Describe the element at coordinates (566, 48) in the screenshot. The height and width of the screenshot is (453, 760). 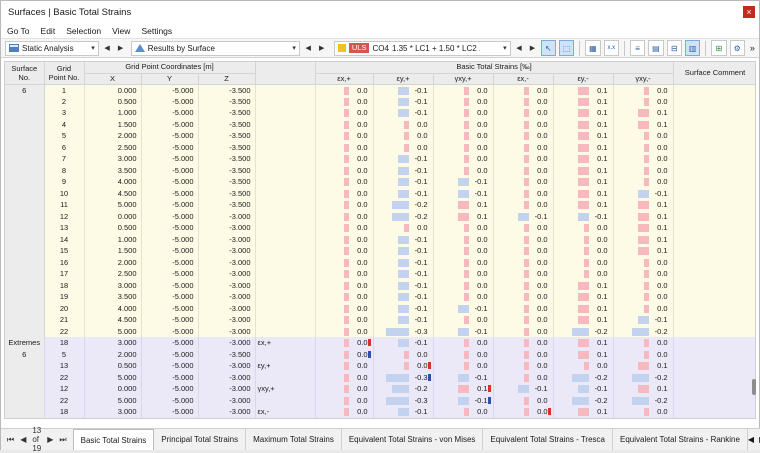
I see `pick-icon: ⬚` at that location.